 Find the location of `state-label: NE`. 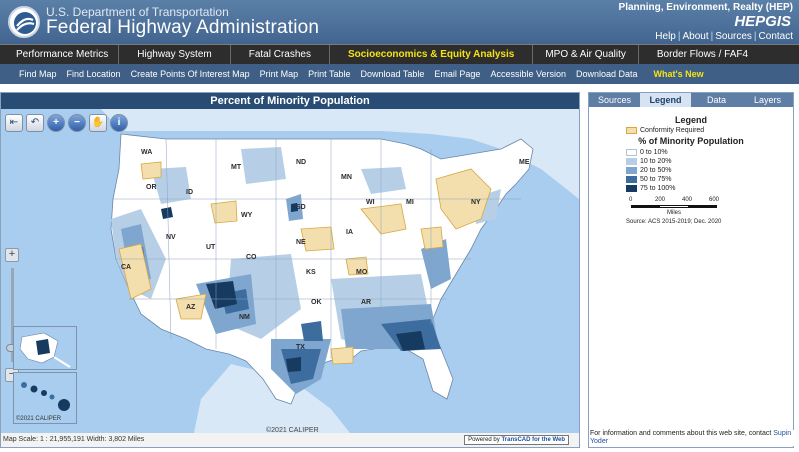

state-label: NE is located at coordinates (301, 242).